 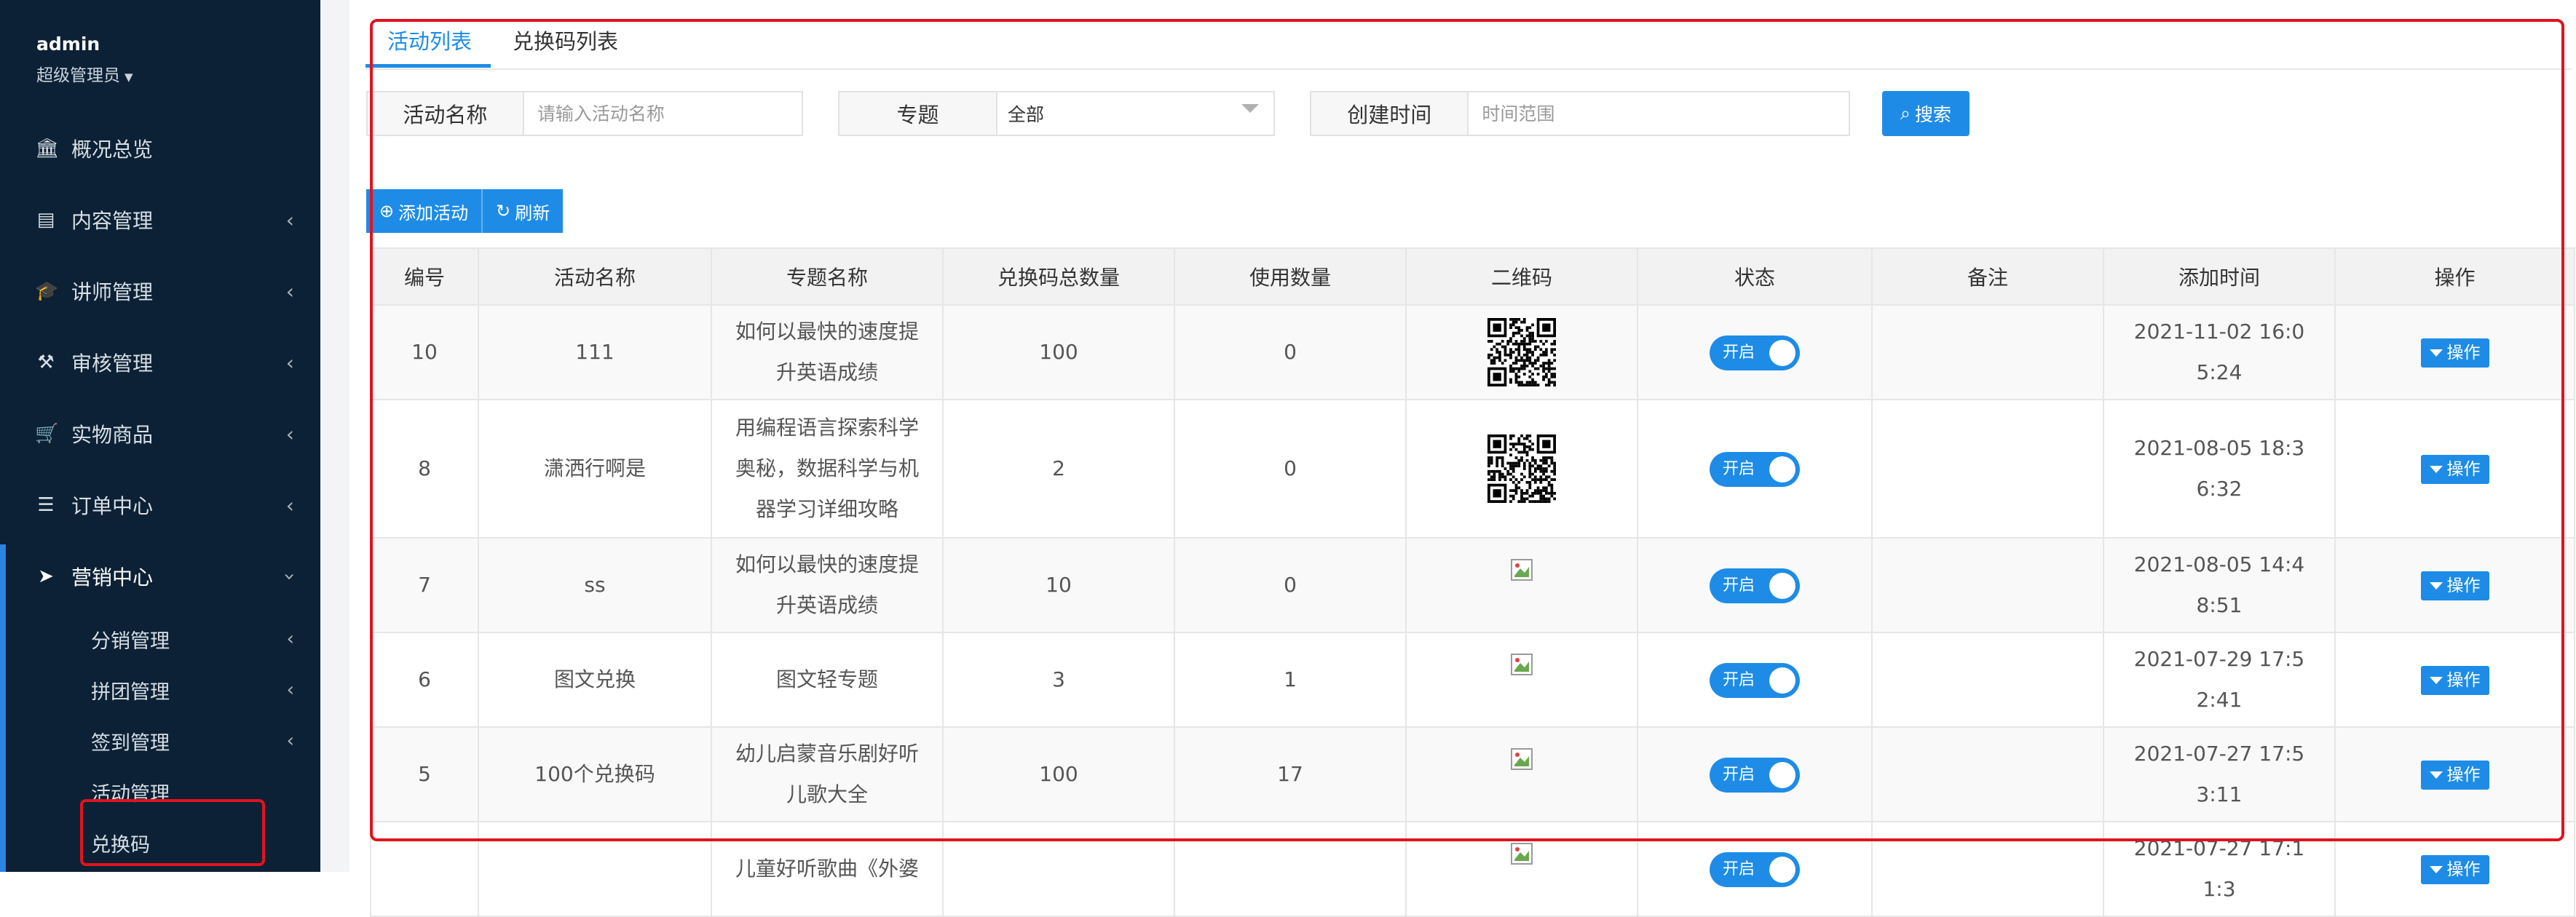 What do you see at coordinates (595, 680) in the screenshot?
I see `cell-name: 图文兑换` at bounding box center [595, 680].